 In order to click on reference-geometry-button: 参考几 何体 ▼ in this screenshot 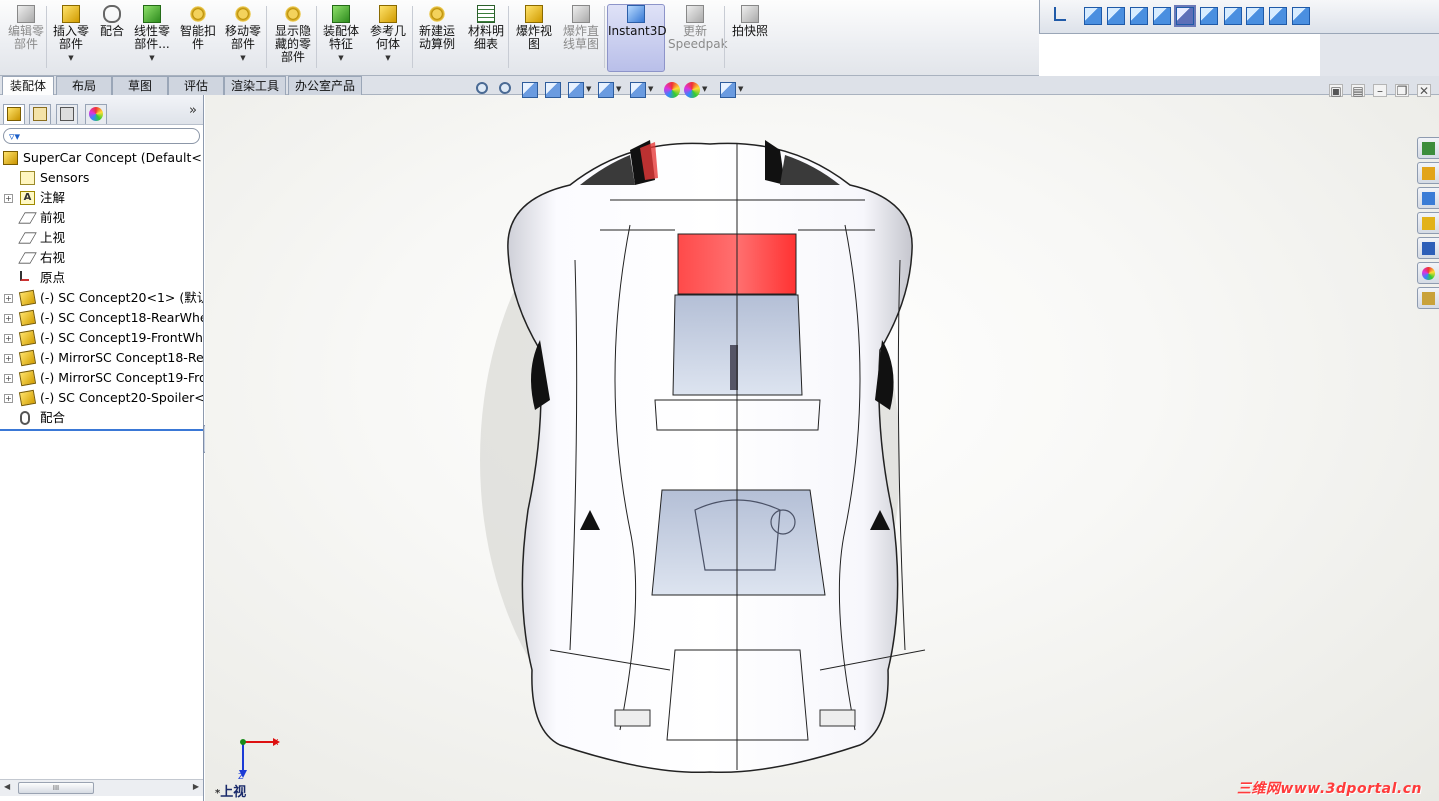, I will do `click(388, 35)`.